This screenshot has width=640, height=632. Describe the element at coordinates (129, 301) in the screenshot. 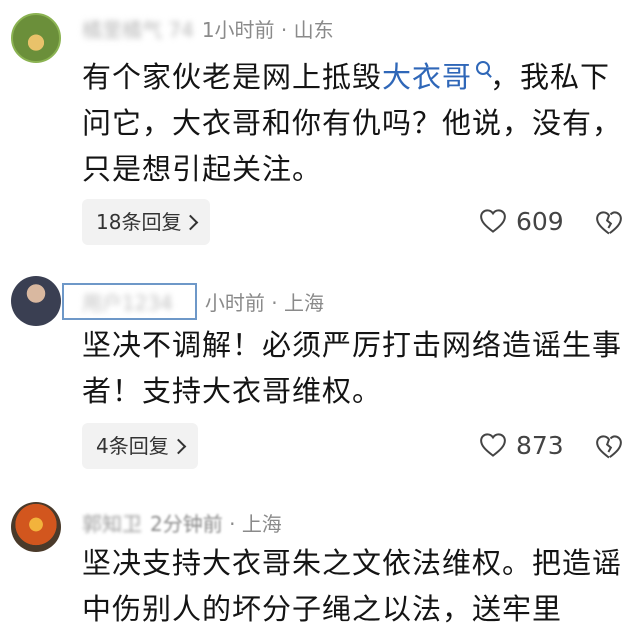

I see `username: 用户1234` at that location.